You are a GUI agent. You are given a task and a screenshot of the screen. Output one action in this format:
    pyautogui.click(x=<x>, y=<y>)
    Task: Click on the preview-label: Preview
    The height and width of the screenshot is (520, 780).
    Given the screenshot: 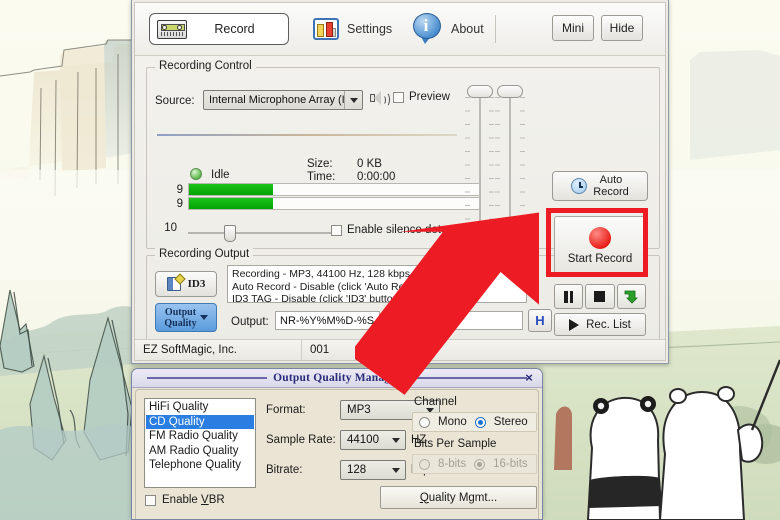 What is the action you would take?
    pyautogui.click(x=429, y=97)
    